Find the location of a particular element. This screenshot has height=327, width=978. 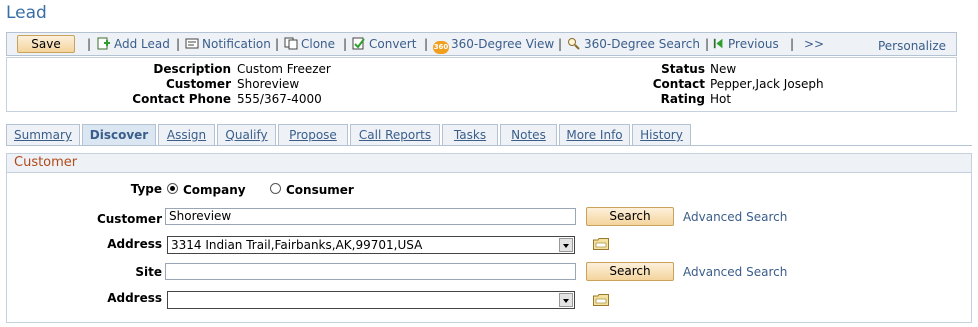

convert-link: Convert is located at coordinates (384, 44).